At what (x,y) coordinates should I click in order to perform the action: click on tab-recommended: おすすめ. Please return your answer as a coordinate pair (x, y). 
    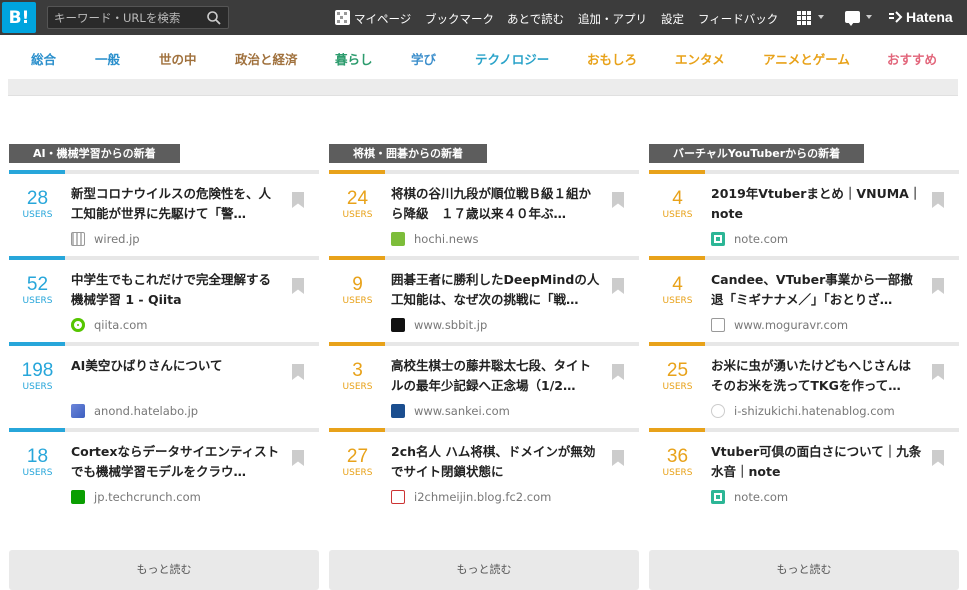
    Looking at the image, I should click on (912, 58).